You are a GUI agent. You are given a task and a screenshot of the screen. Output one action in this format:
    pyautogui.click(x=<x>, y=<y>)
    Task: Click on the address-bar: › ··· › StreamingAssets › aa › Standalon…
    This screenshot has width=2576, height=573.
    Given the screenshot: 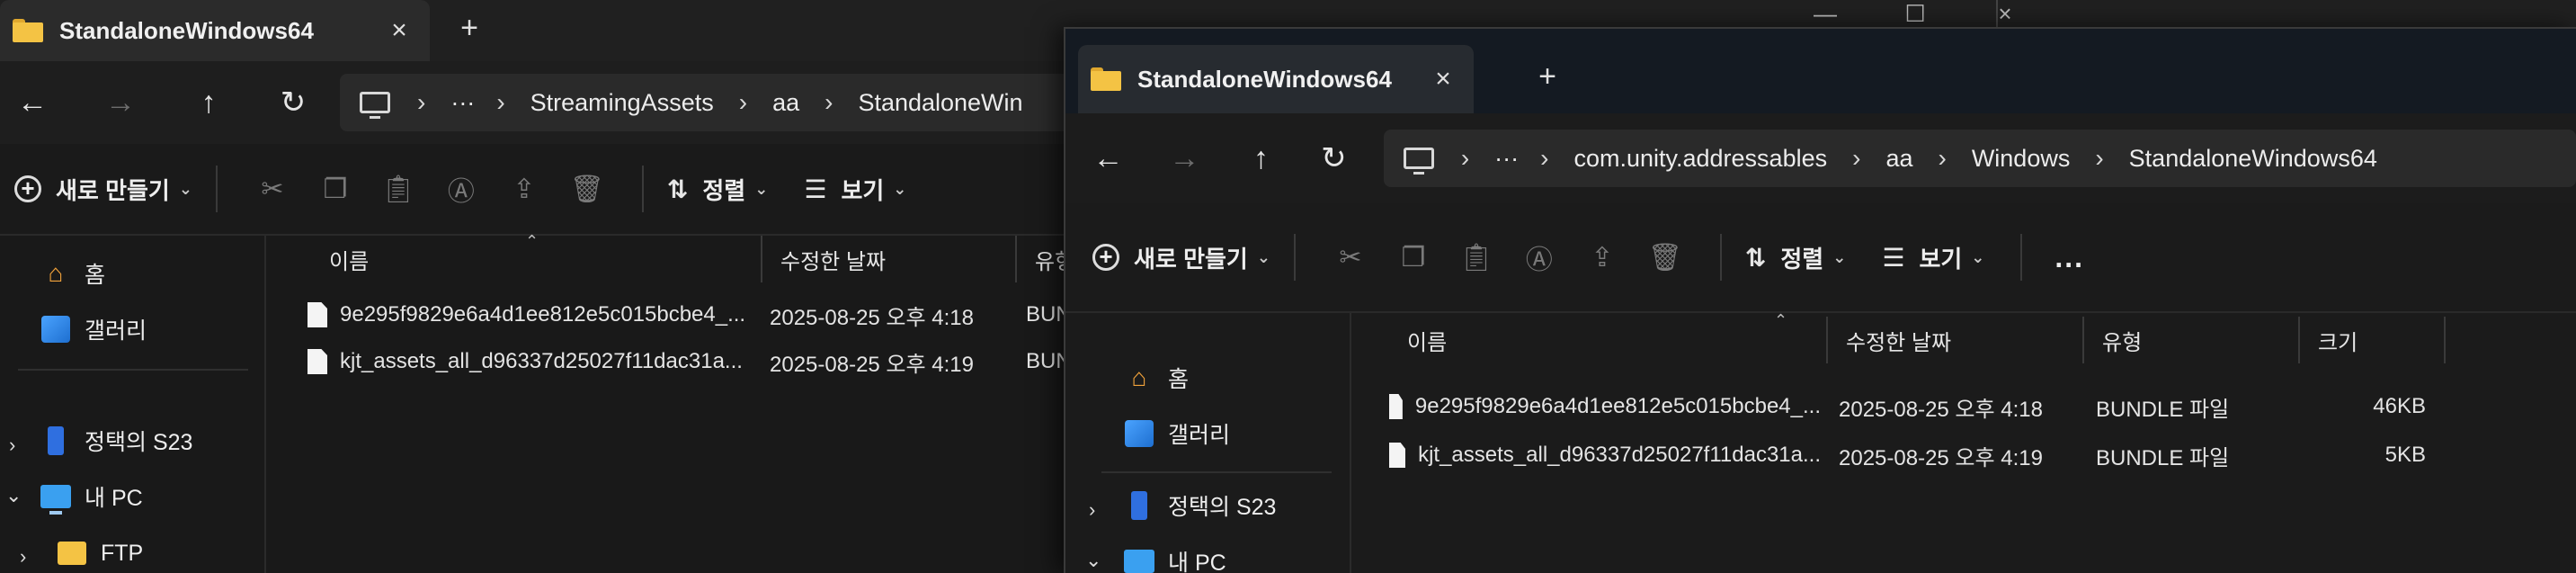 What is the action you would take?
    pyautogui.click(x=745, y=103)
    